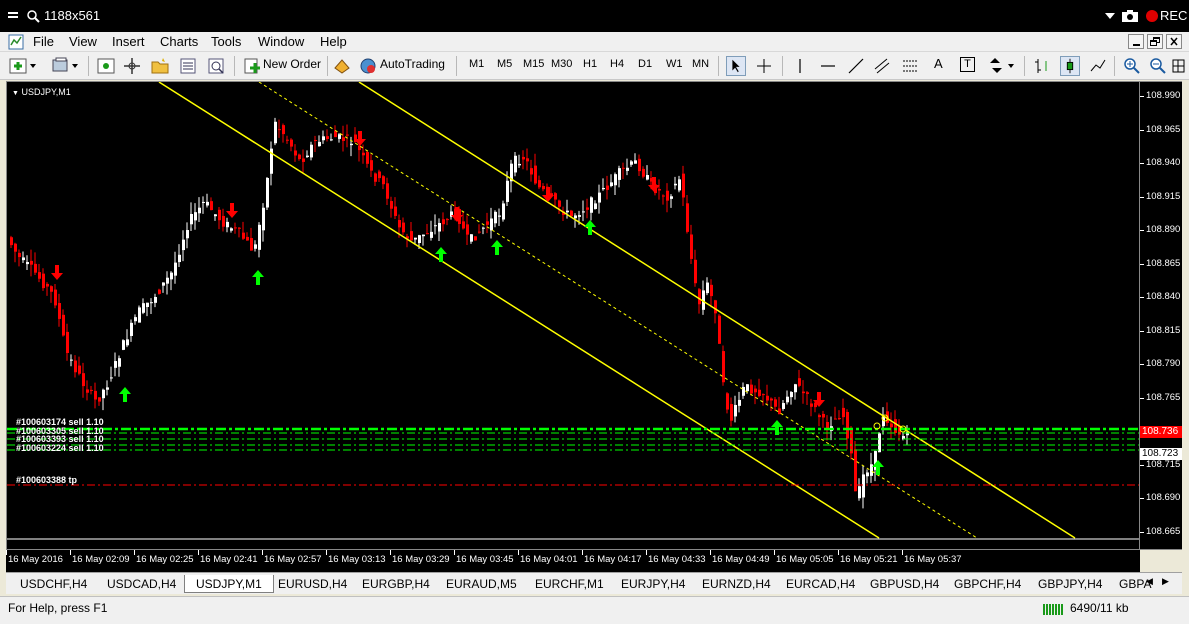  What do you see at coordinates (141, 584) in the screenshot?
I see `tab-usdcad-h4: USDCAD,H4` at bounding box center [141, 584].